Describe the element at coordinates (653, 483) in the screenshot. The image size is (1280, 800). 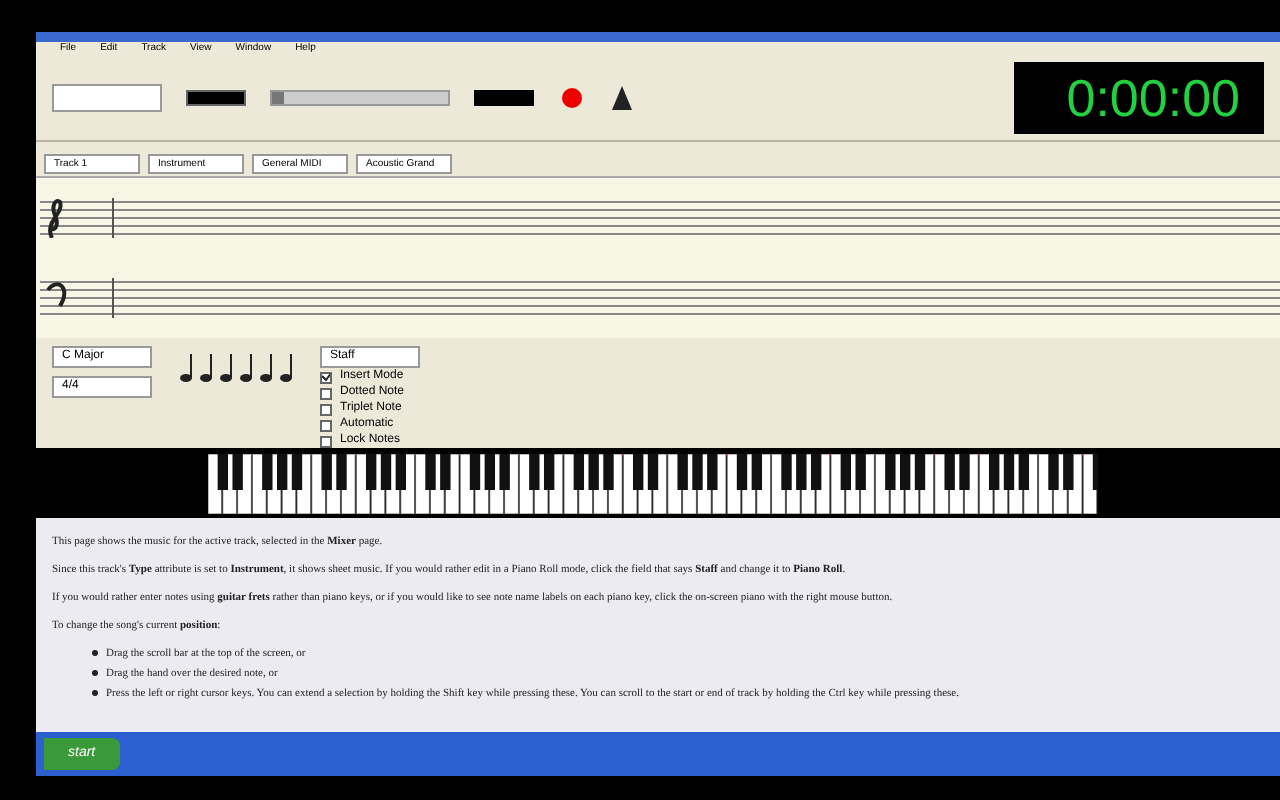
I see `piano-keyboard` at that location.